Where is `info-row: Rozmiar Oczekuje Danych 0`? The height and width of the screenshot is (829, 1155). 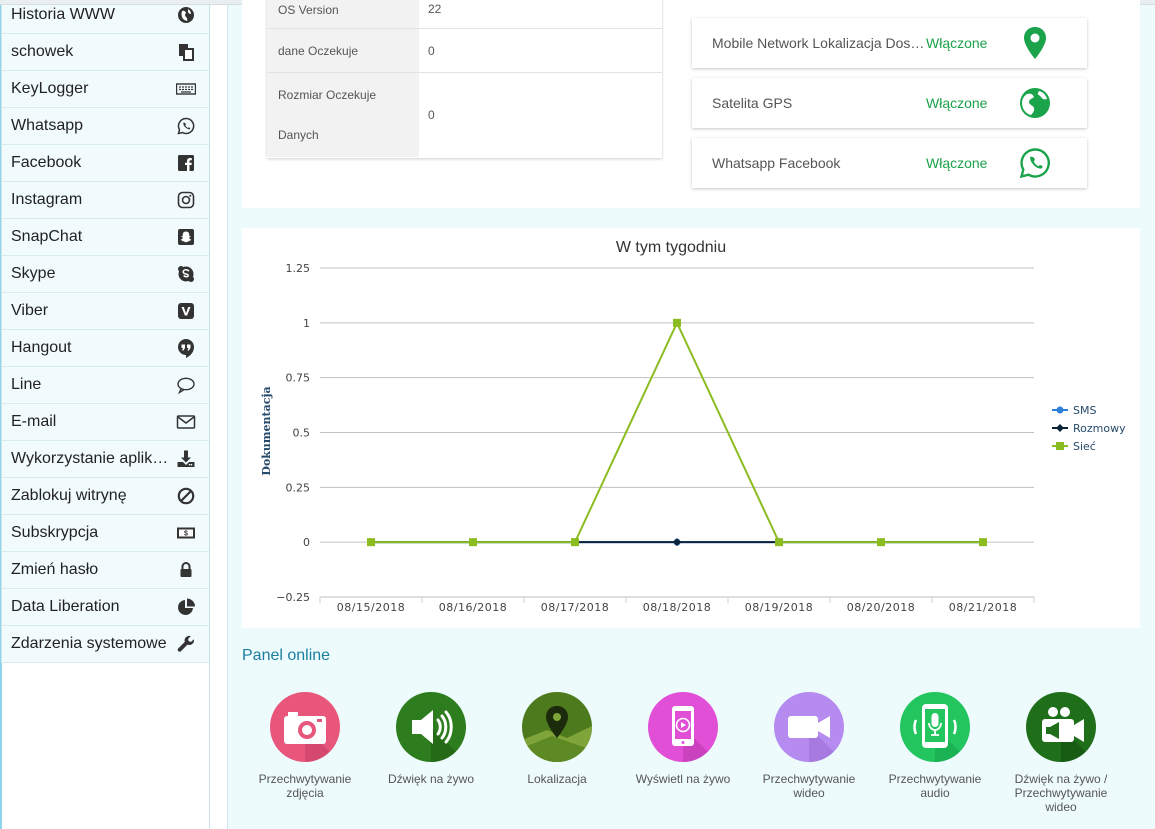
info-row: Rozmiar Oczekuje Danych 0 is located at coordinates (464, 115).